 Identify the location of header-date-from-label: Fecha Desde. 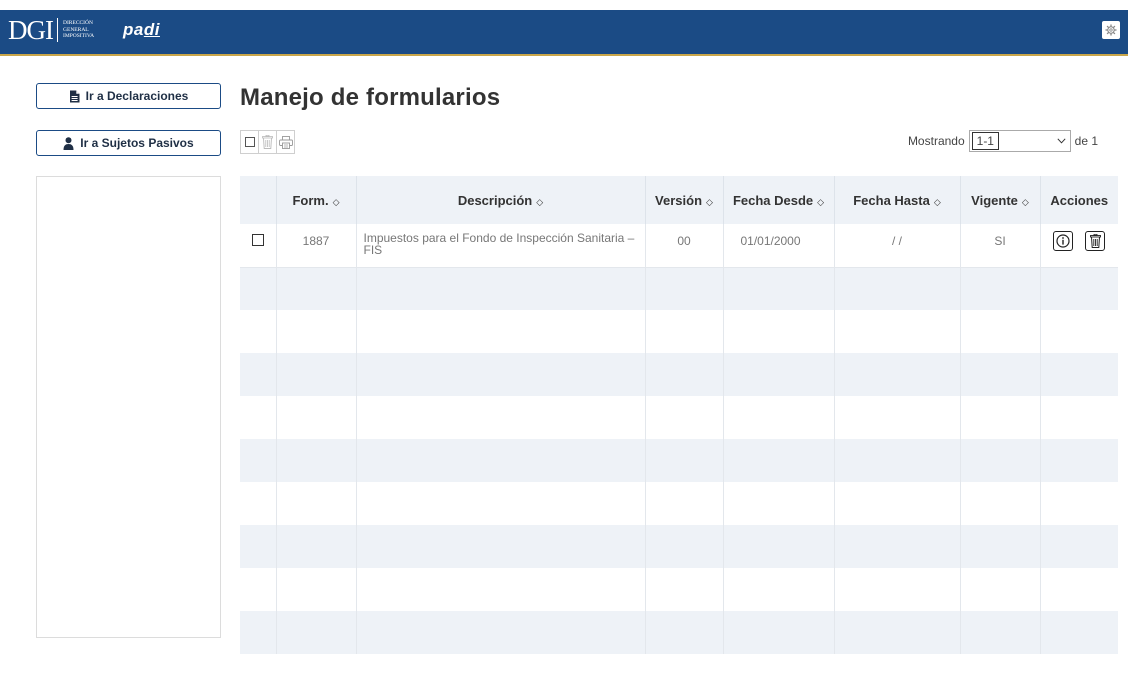
(773, 200).